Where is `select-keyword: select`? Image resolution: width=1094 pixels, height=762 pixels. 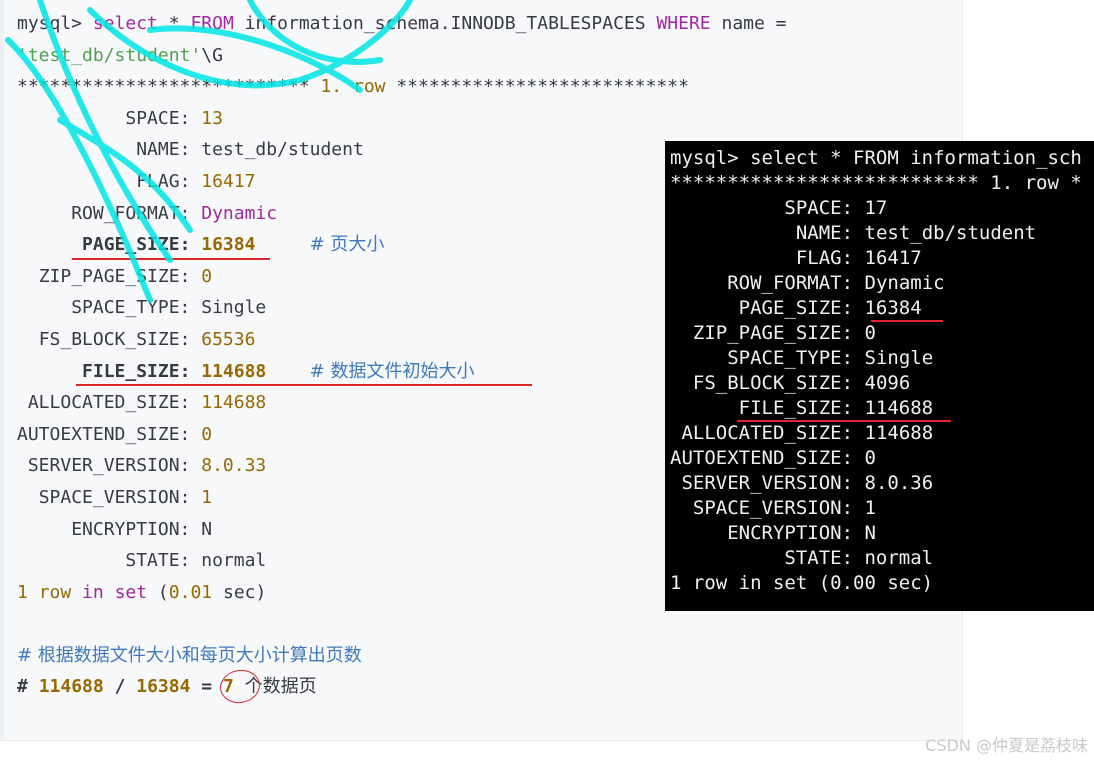 select-keyword: select is located at coordinates (125, 23).